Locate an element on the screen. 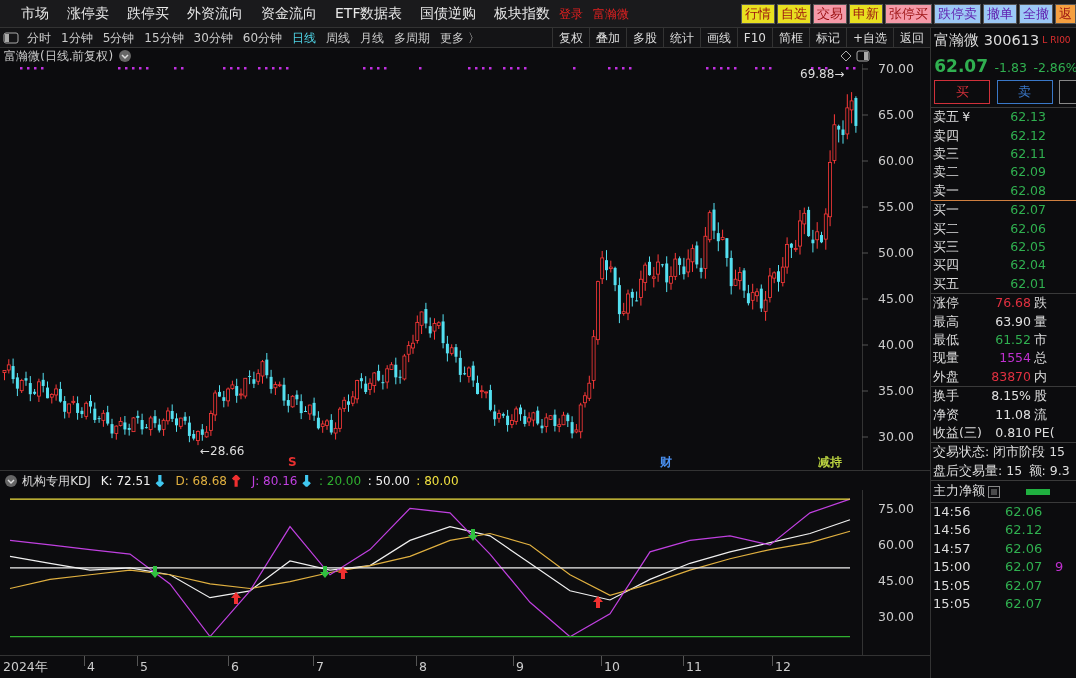 Image resolution: width=1076 pixels, height=678 pixels. period-tab: 分时 is located at coordinates (39, 37).